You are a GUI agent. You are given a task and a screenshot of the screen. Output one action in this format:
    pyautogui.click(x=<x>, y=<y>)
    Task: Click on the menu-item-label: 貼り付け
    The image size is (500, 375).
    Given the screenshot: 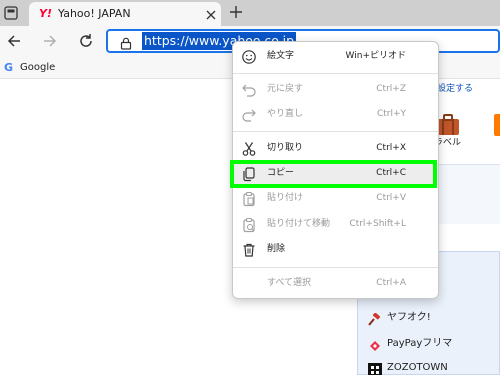 What is the action you would take?
    pyautogui.click(x=285, y=198)
    